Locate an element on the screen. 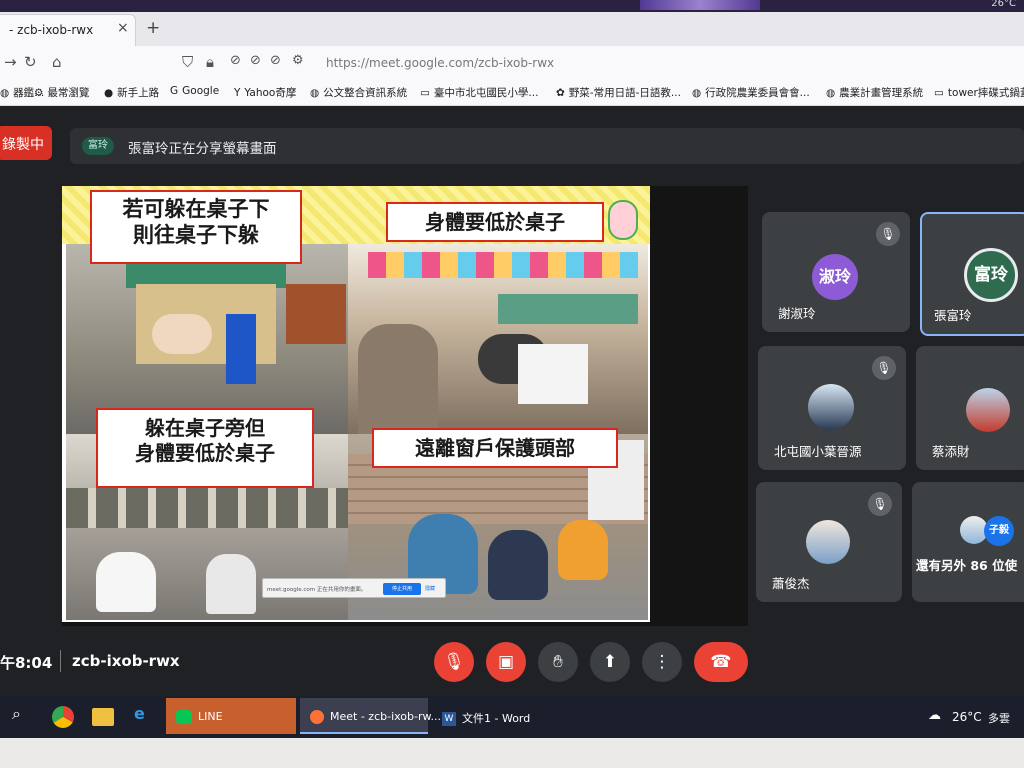  raise-hand-button: ✋︎ is located at coordinates (558, 662).